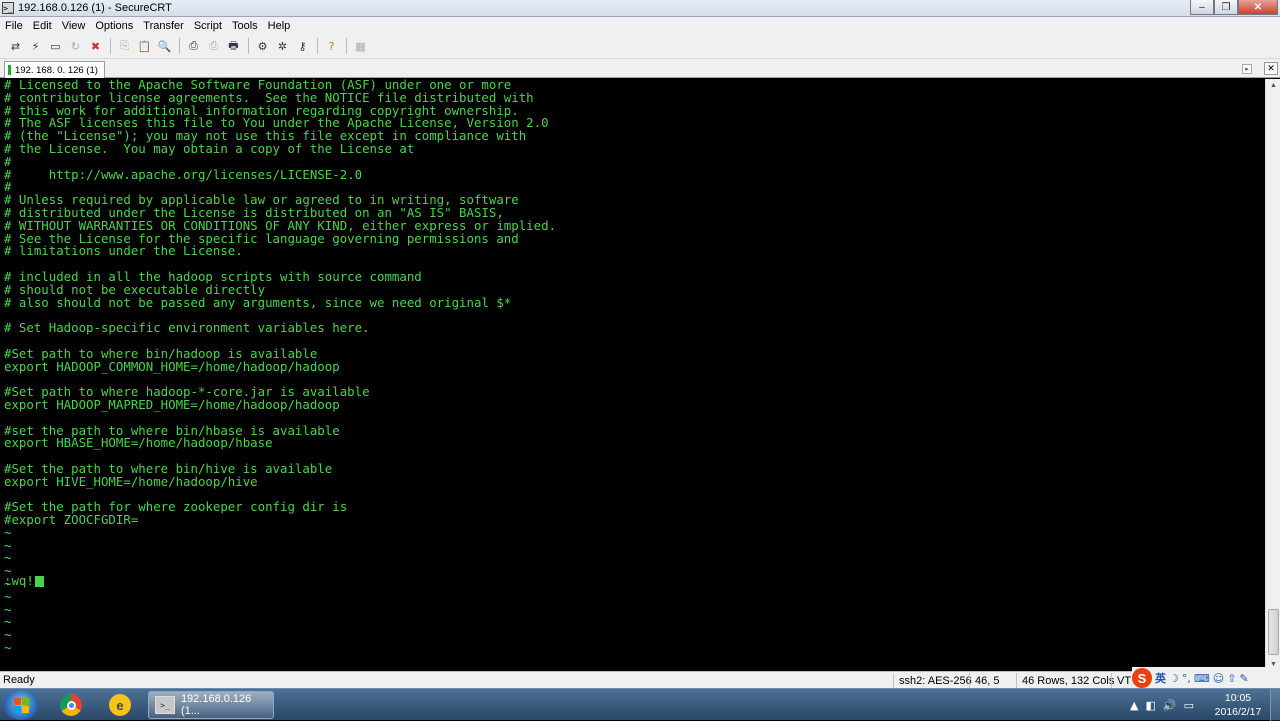  I want to click on show-desktop-button, so click(1275, 705).